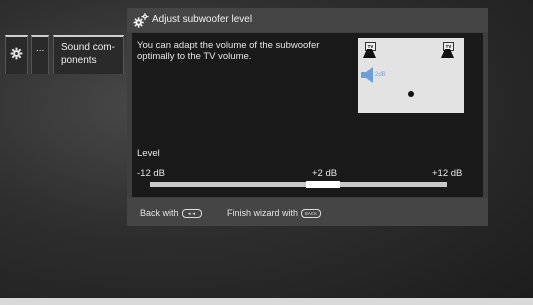  What do you see at coordinates (191, 214) in the screenshot?
I see `rewind-key-icon: ◄◄` at bounding box center [191, 214].